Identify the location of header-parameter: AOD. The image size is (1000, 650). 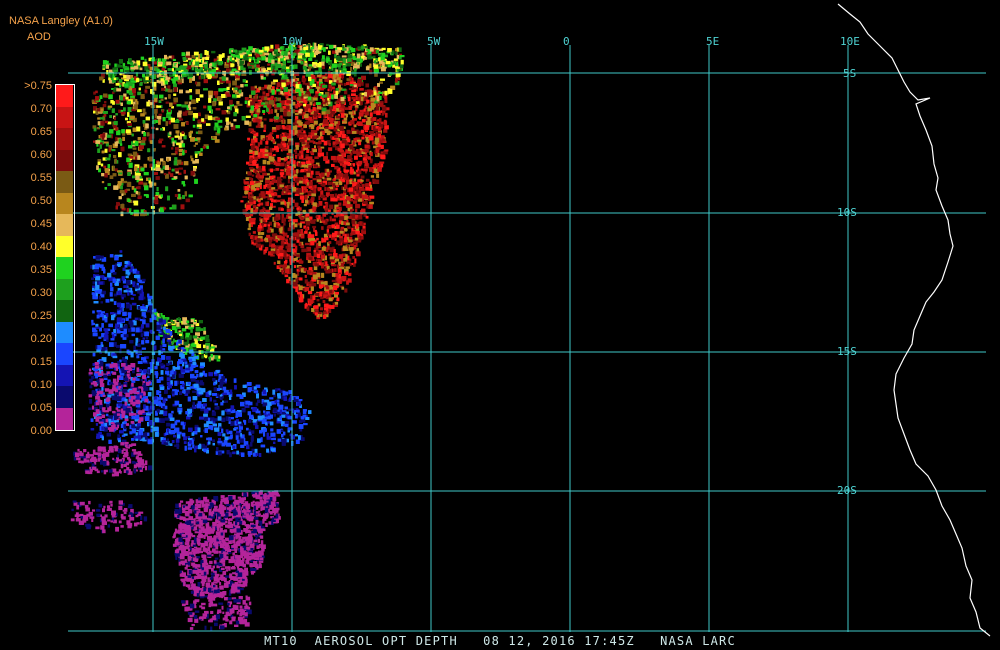
(39, 37).